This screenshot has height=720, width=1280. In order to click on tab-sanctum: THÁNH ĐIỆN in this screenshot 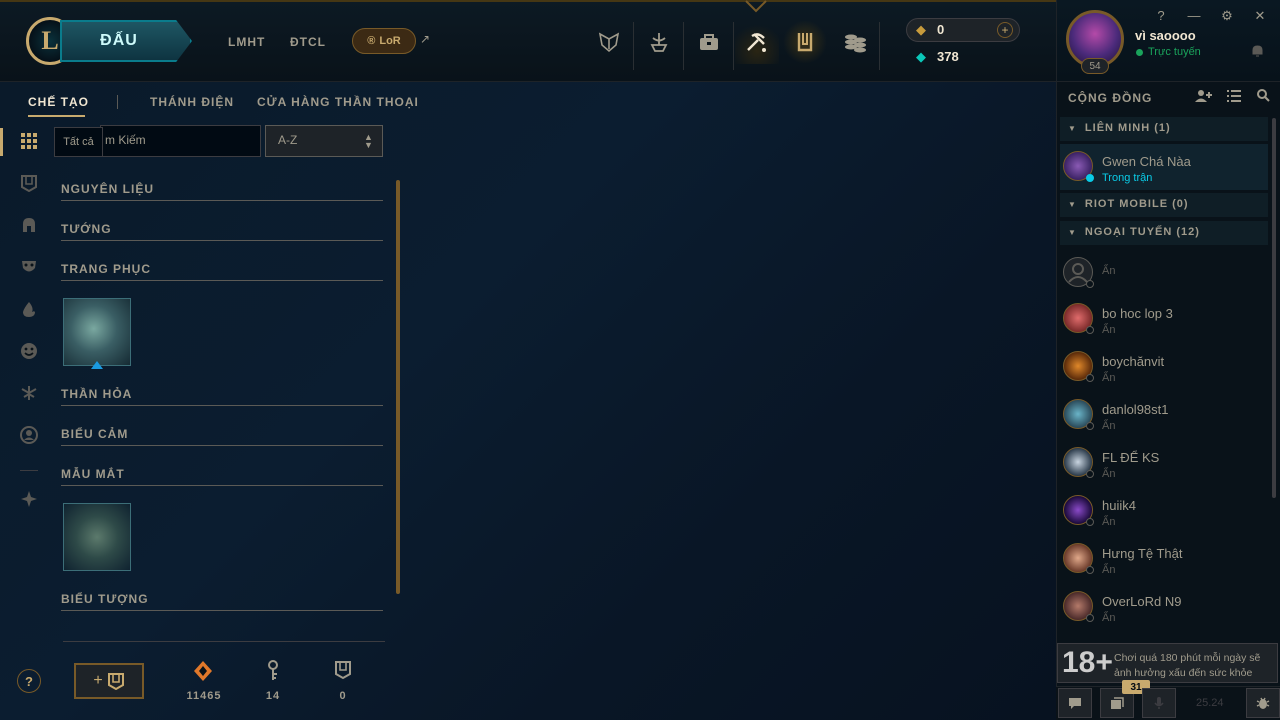, I will do `click(192, 102)`.